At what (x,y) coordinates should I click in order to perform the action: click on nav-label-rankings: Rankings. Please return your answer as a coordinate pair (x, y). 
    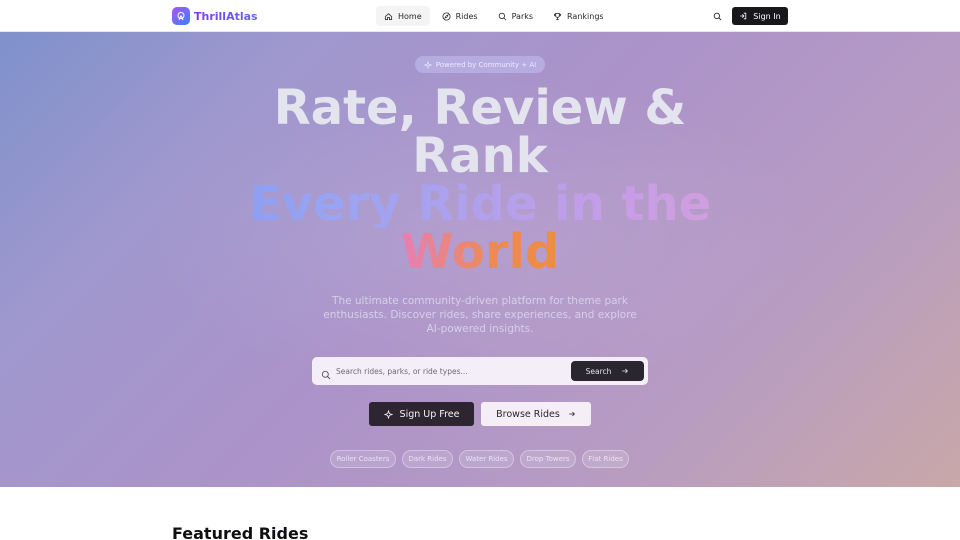
    Looking at the image, I should click on (585, 16).